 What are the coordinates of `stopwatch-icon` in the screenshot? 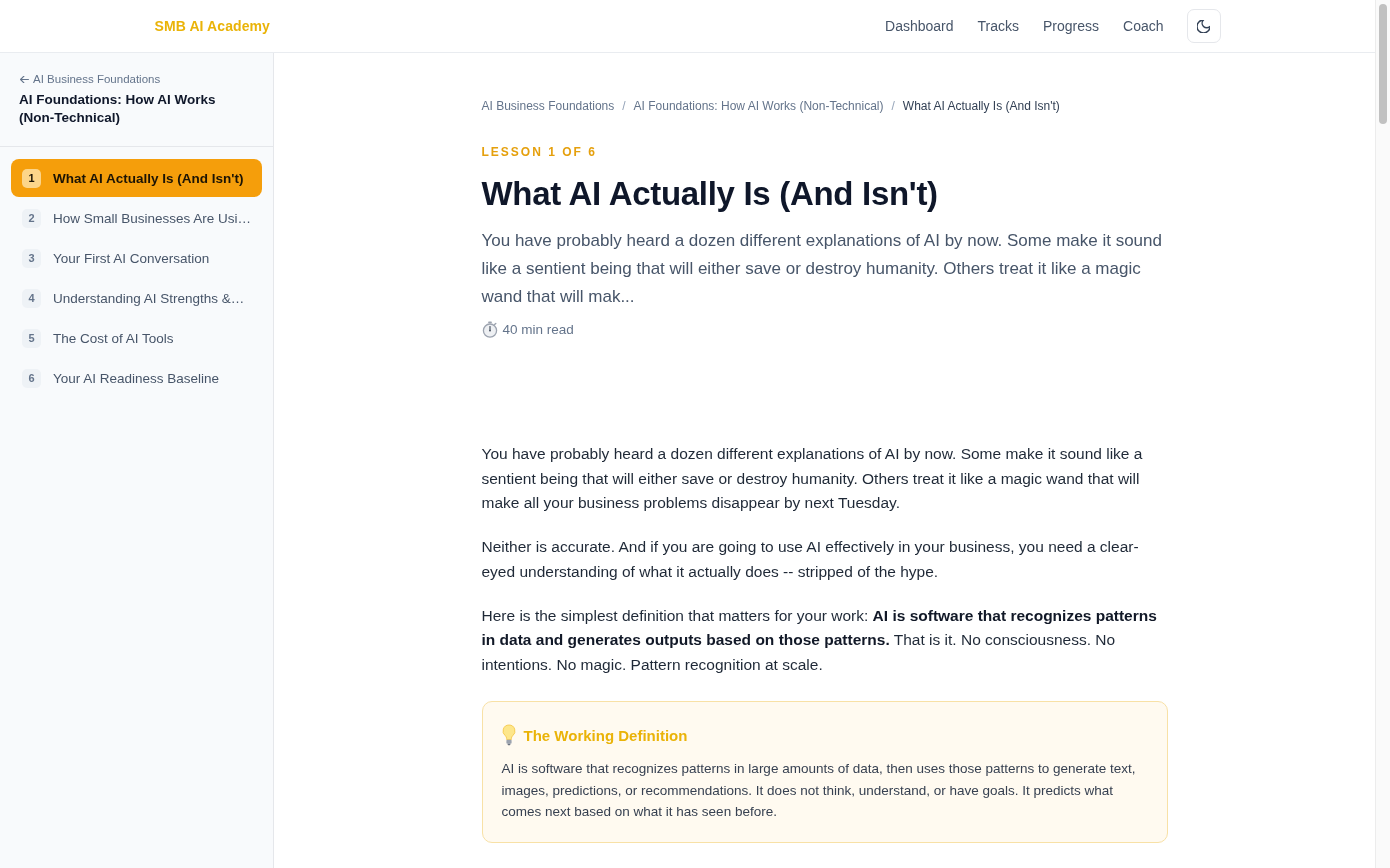 It's located at (489, 329).